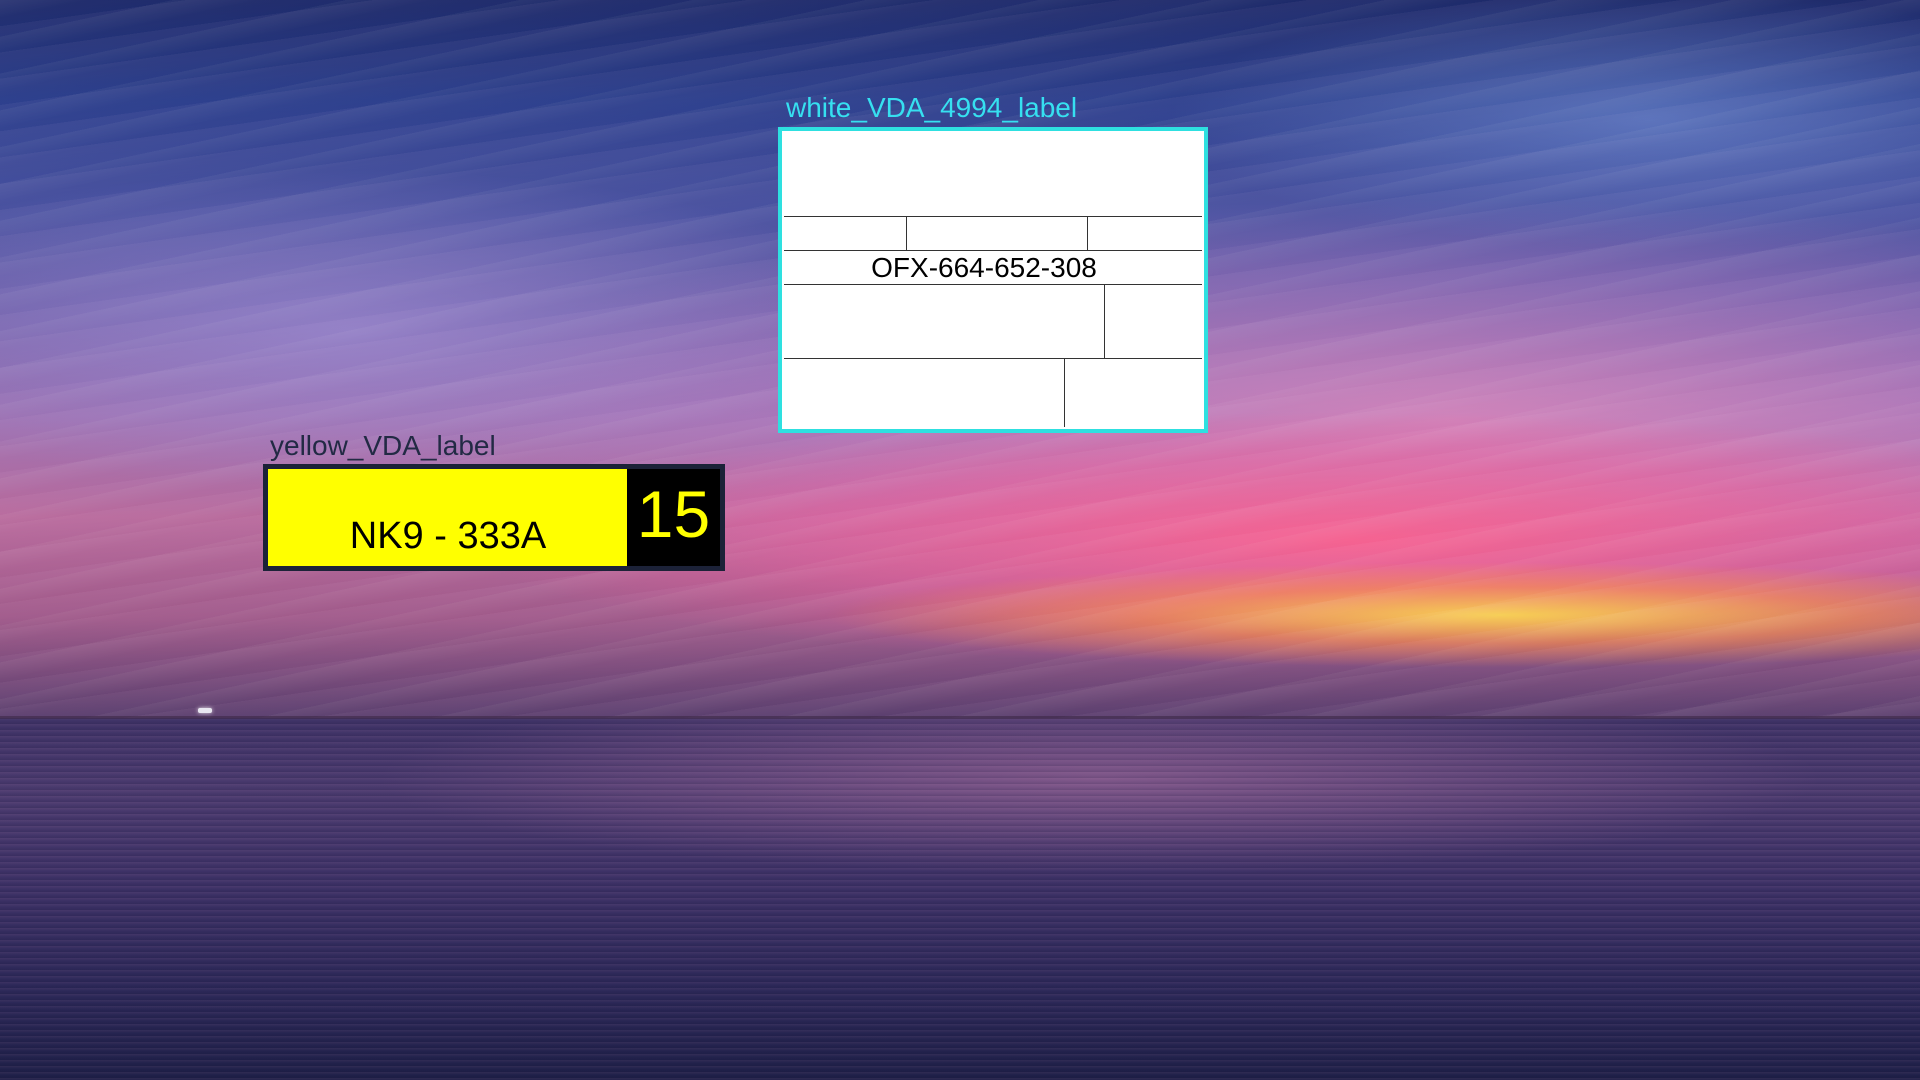 This screenshot has height=1080, width=1920. What do you see at coordinates (984, 267) in the screenshot?
I see `white-label-code: OFX-664-652-308` at bounding box center [984, 267].